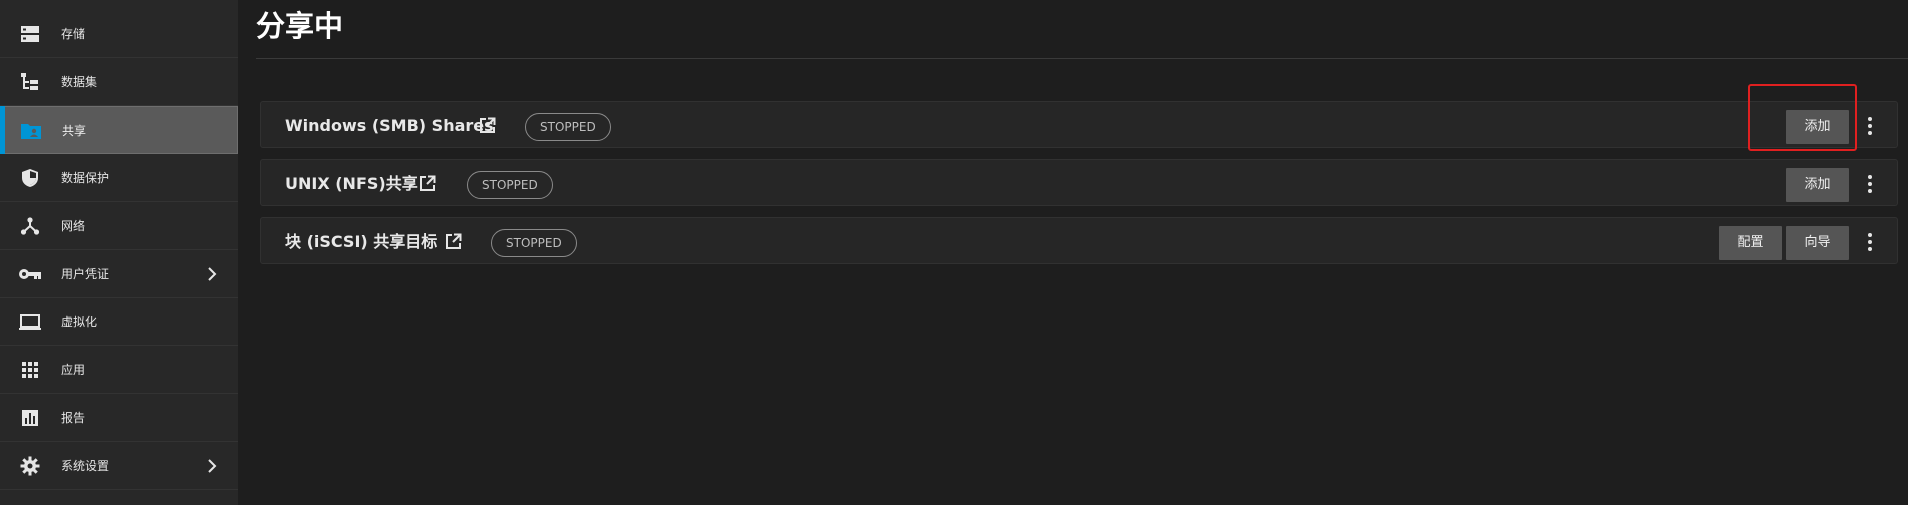 Image resolution: width=1908 pixels, height=505 pixels. What do you see at coordinates (30, 82) in the screenshot?
I see `datasets-tree-icon` at bounding box center [30, 82].